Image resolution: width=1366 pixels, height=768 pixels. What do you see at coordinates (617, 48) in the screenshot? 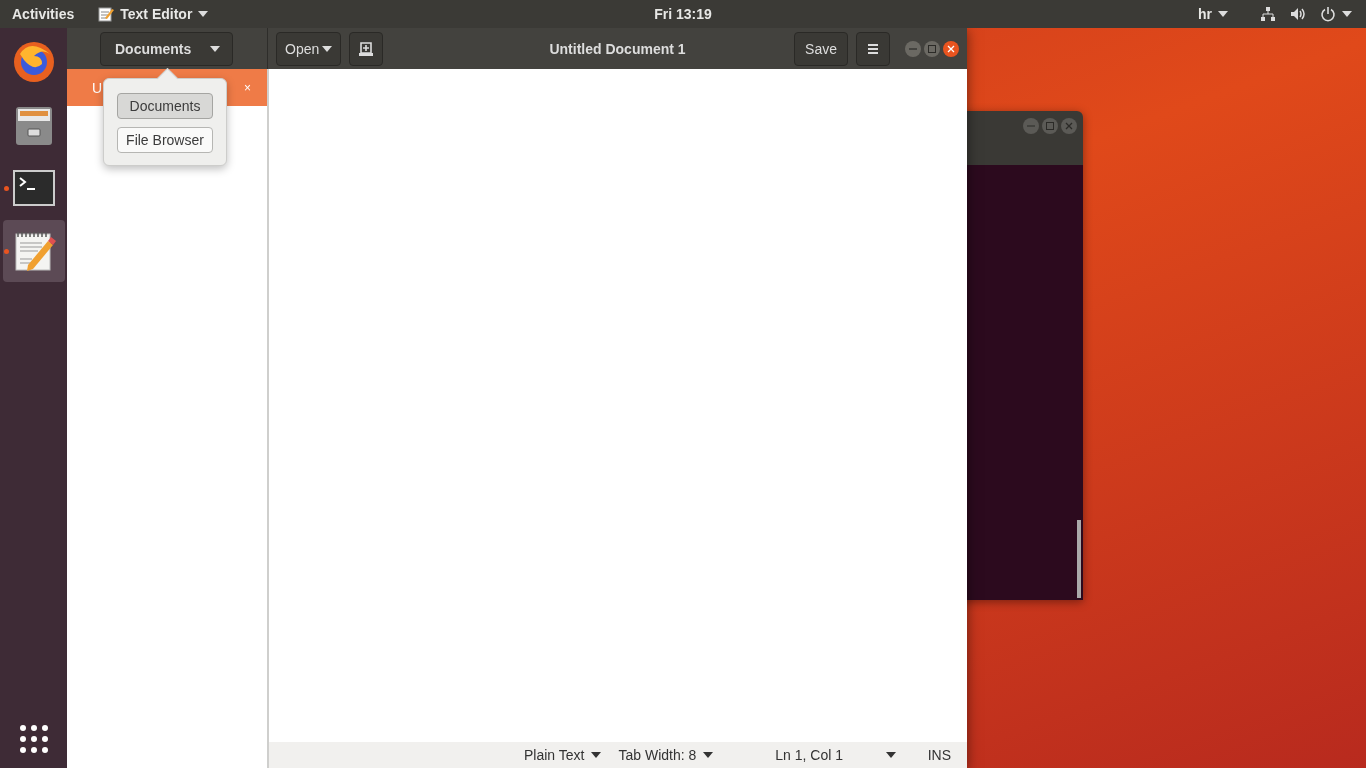
I see `window-title: Untitled Document 1` at bounding box center [617, 48].